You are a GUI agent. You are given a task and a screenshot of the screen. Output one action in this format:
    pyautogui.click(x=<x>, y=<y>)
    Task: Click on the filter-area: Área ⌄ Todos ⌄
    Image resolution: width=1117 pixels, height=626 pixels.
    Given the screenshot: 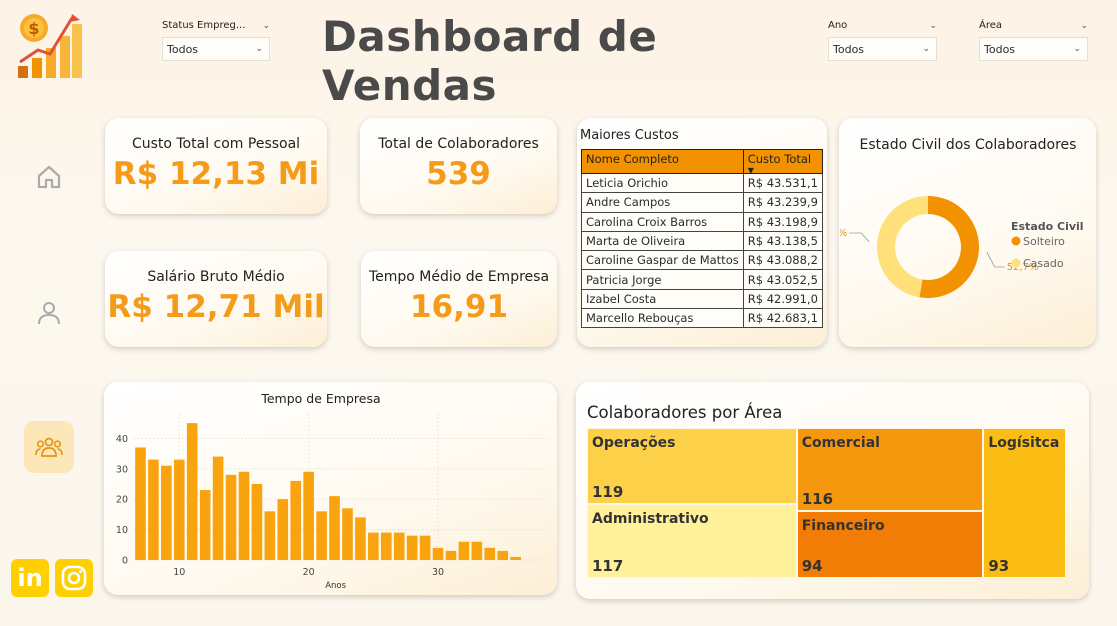 What is the action you would take?
    pyautogui.click(x=1033, y=40)
    